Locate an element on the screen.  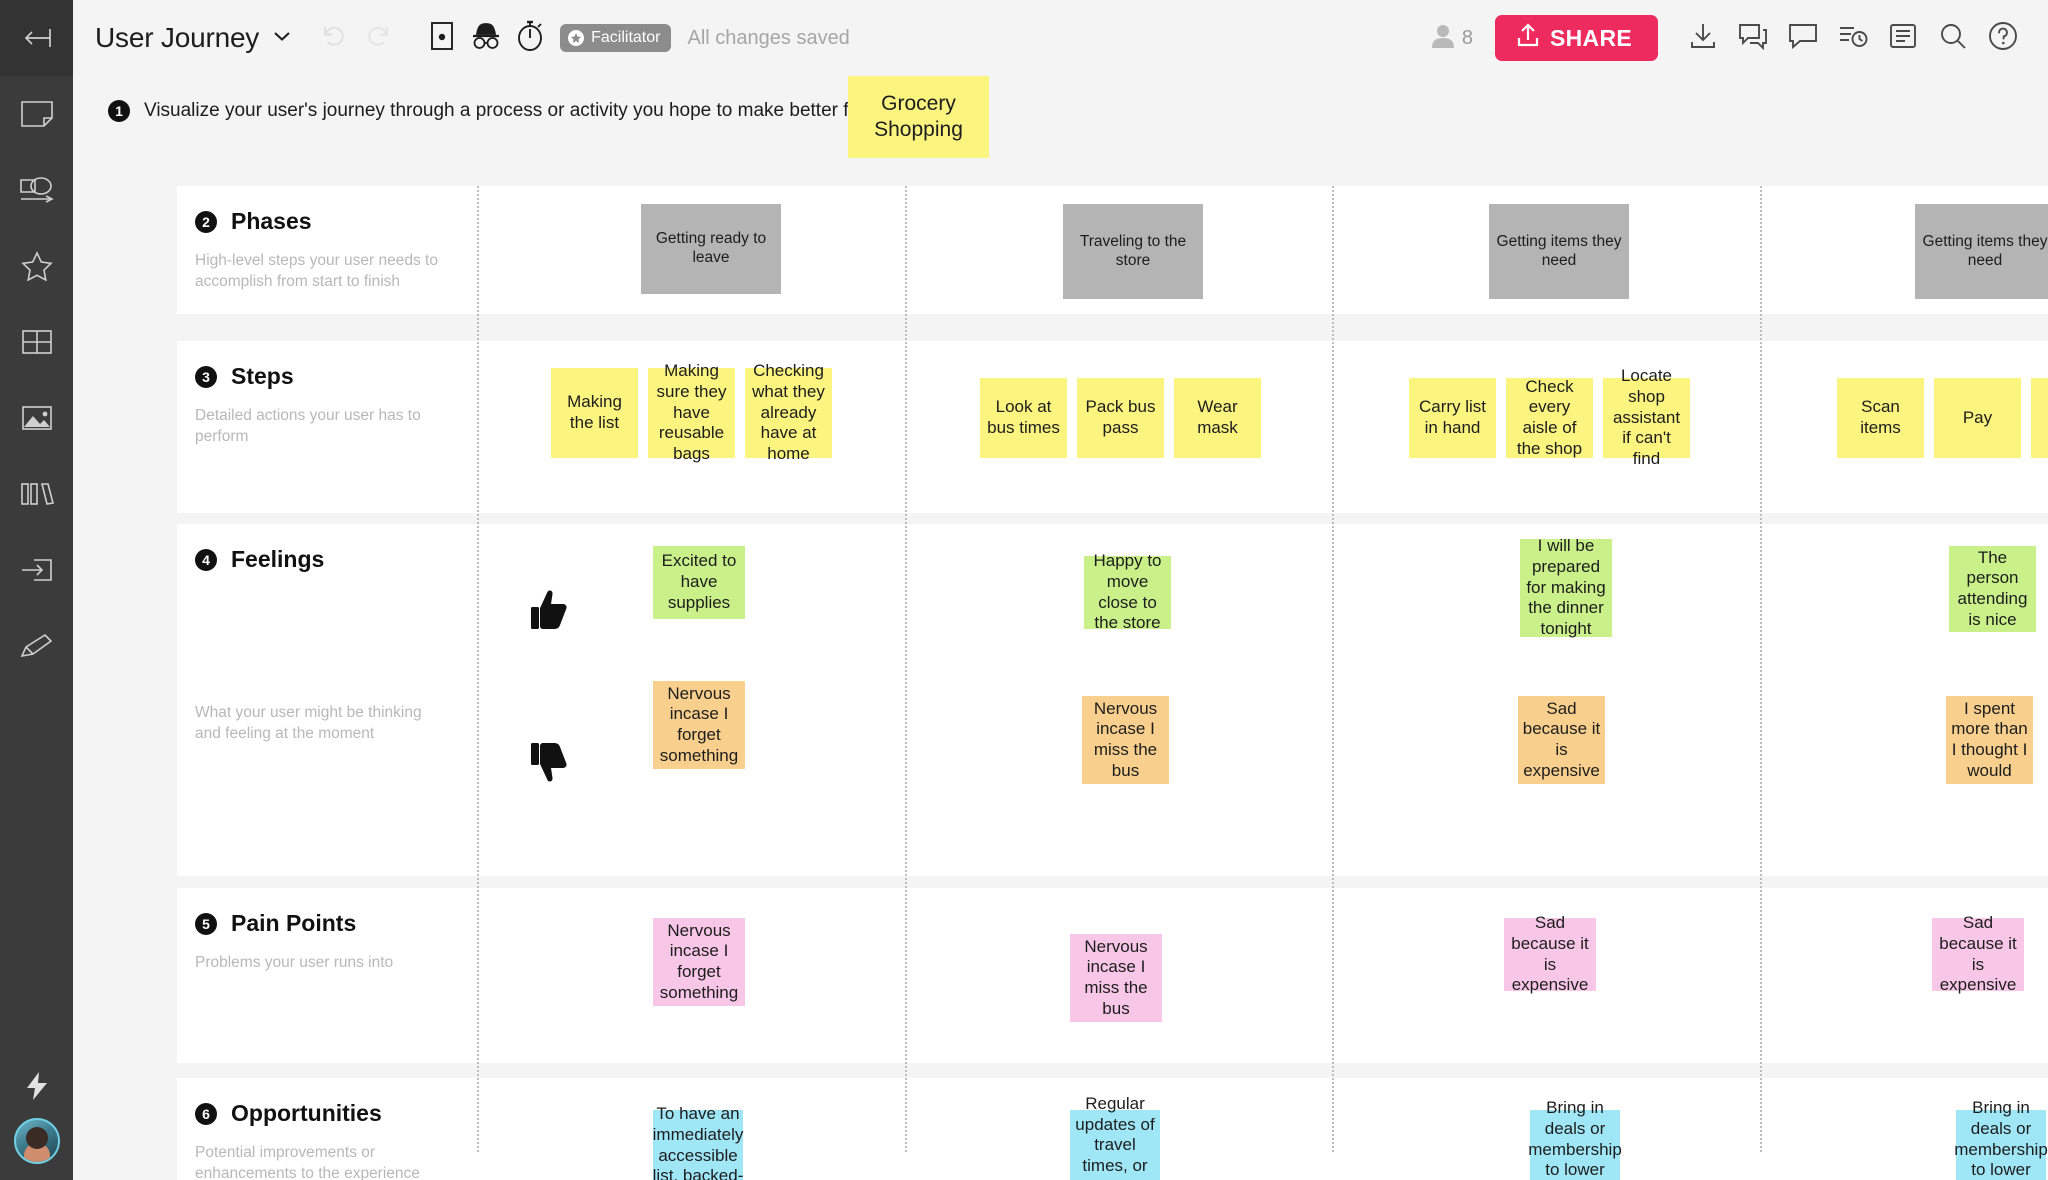
outline-list-icon is located at coordinates (1903, 38).